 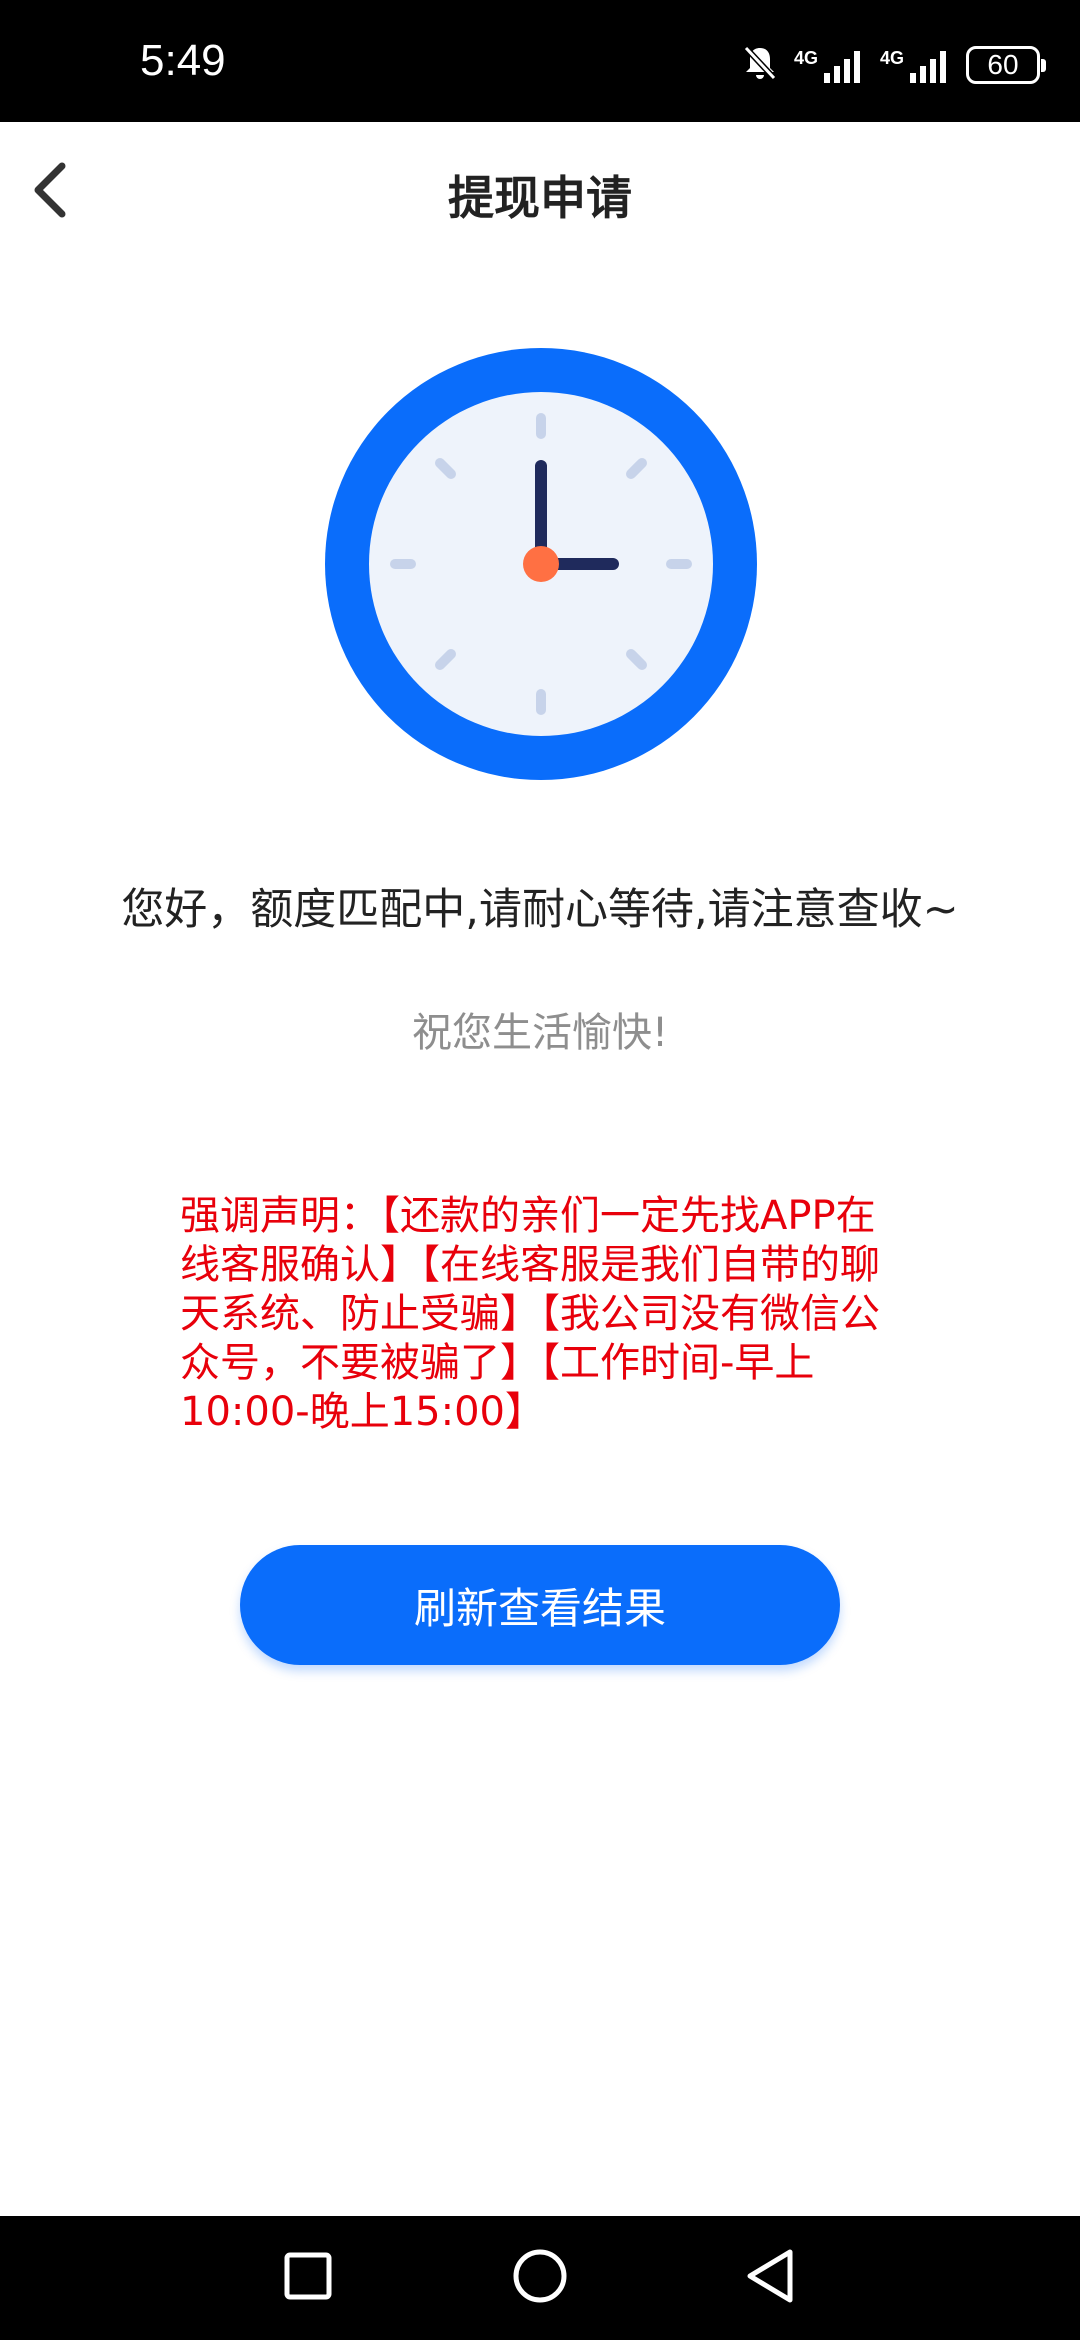 What do you see at coordinates (540, 1033) in the screenshot?
I see `greeting-message: 祝您生活愉快!` at bounding box center [540, 1033].